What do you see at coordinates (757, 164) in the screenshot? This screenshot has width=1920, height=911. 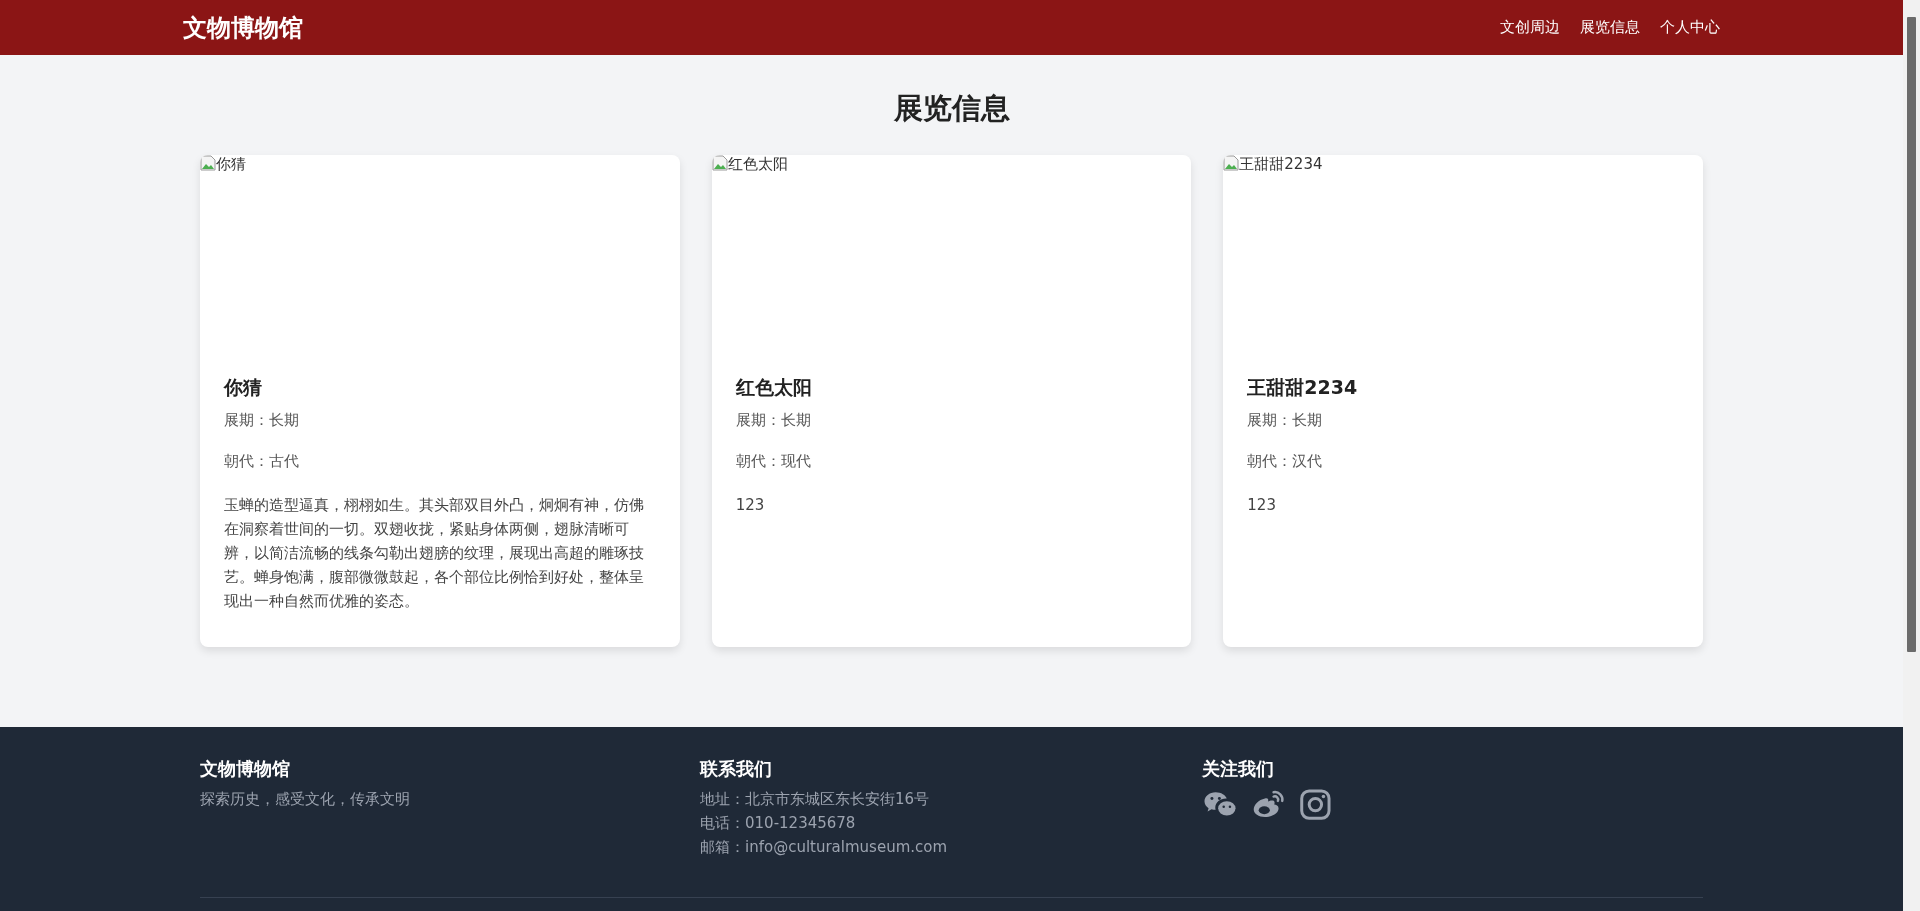 I see `image-alt-text: 红色太阳` at bounding box center [757, 164].